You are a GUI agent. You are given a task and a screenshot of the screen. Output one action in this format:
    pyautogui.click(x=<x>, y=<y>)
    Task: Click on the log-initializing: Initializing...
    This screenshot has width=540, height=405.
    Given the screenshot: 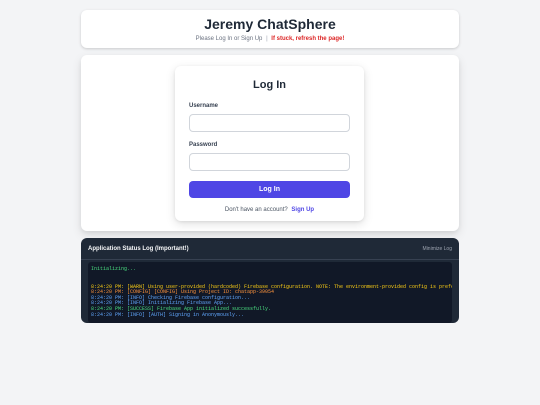 What is the action you would take?
    pyautogui.click(x=114, y=269)
    